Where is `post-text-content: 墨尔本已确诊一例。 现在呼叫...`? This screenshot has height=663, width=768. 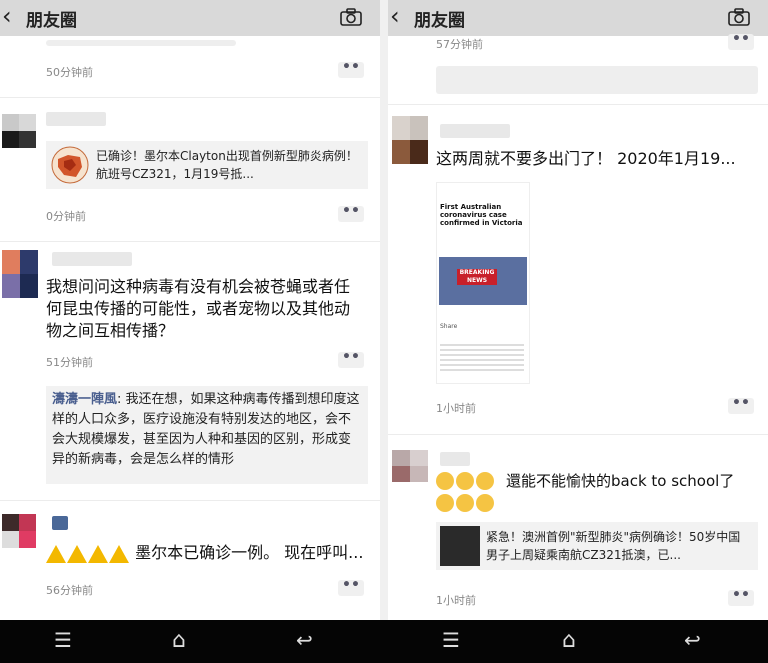
post-text-content: 墨尔本已确诊一例。 现在呼叫... is located at coordinates (249, 552).